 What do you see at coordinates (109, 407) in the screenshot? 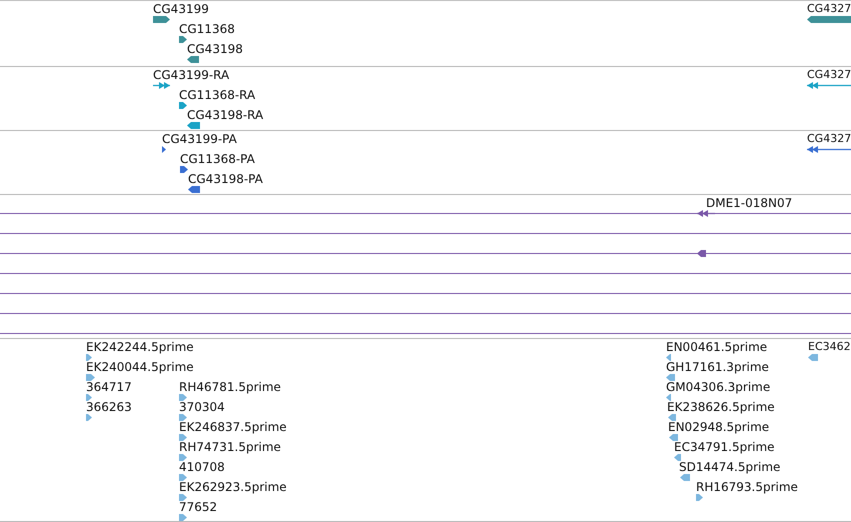
I see `feature-label: 366263` at bounding box center [109, 407].